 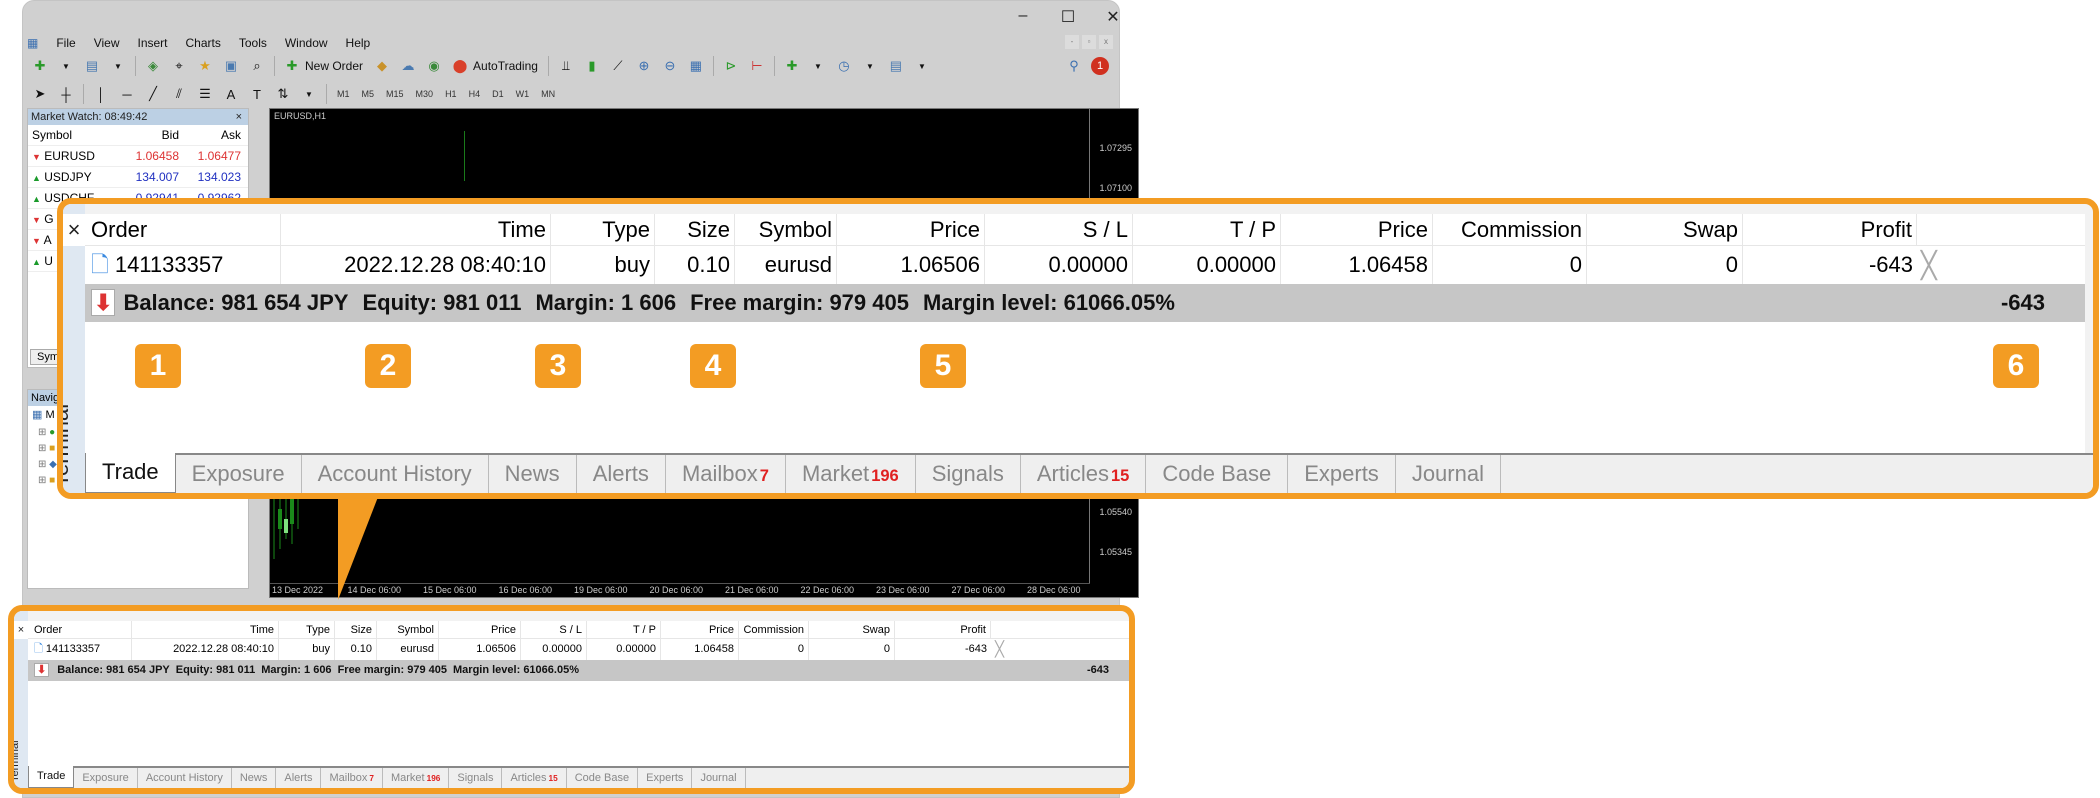 I want to click on annotation-badge-4: 4, so click(x=713, y=366).